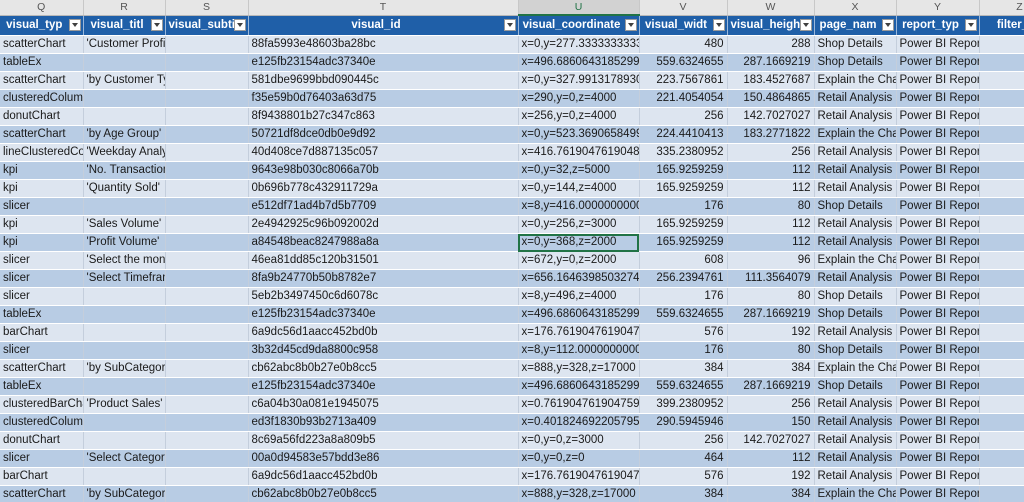 The image size is (1024, 502). Describe the element at coordinates (383, 296) in the screenshot. I see `table-cell: 5eb2b3497450c6d6078c` at that location.